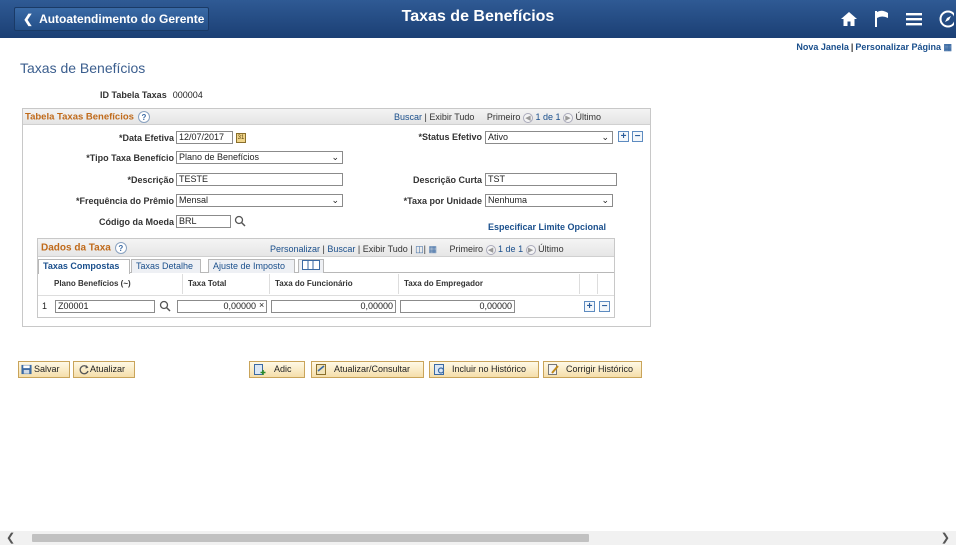  I want to click on correct-history-icon, so click(553, 369).